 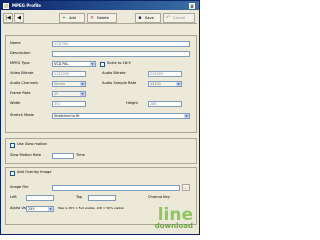 I want to click on mpeg-type-value: VCD PAL, so click(x=61, y=64).